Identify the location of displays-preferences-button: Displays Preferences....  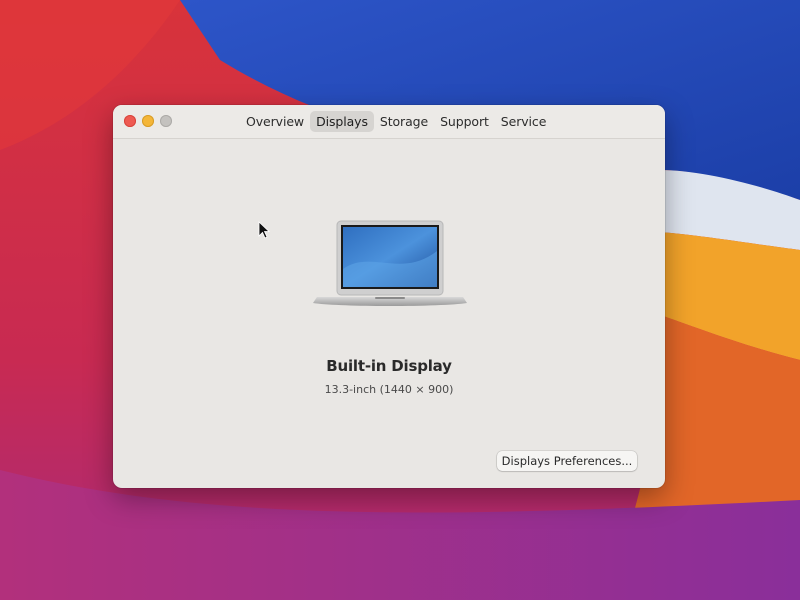
(567, 461).